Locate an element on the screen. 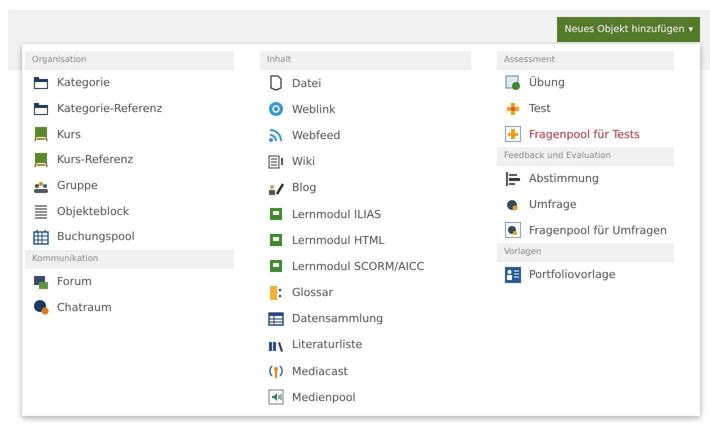 The width and height of the screenshot is (710, 427). menu-item: Buchungspool is located at coordinates (129, 237).